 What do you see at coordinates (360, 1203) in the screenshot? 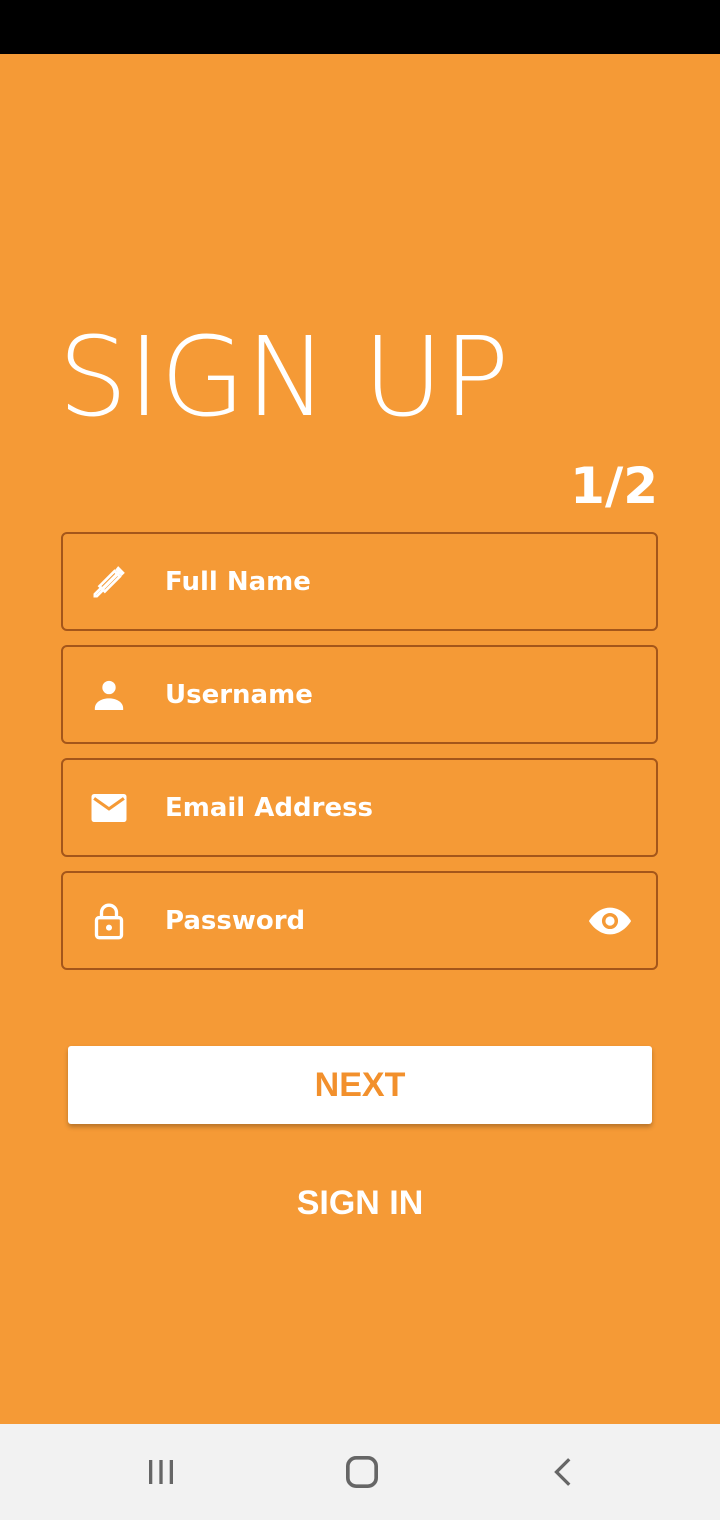
I see `sign-in-link: SIGN IN` at bounding box center [360, 1203].